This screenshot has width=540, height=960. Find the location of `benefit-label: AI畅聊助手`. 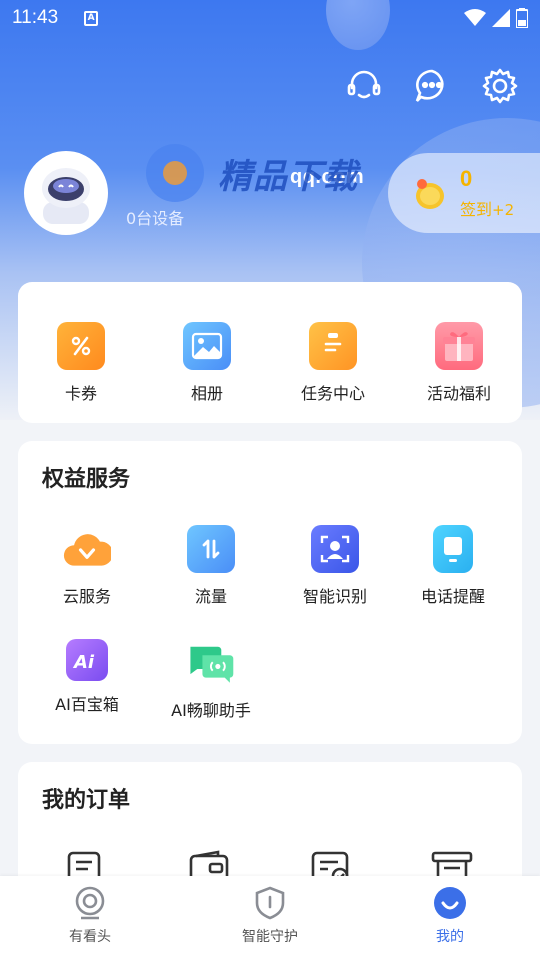

benefit-label: AI畅聊助手 is located at coordinates (211, 710).